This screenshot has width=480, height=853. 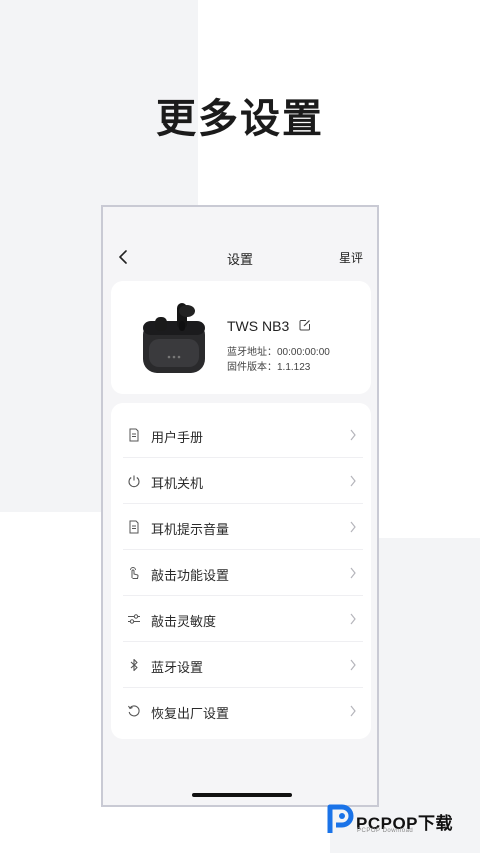 What do you see at coordinates (258, 326) in the screenshot?
I see `device-name: TWS NB3` at bounding box center [258, 326].